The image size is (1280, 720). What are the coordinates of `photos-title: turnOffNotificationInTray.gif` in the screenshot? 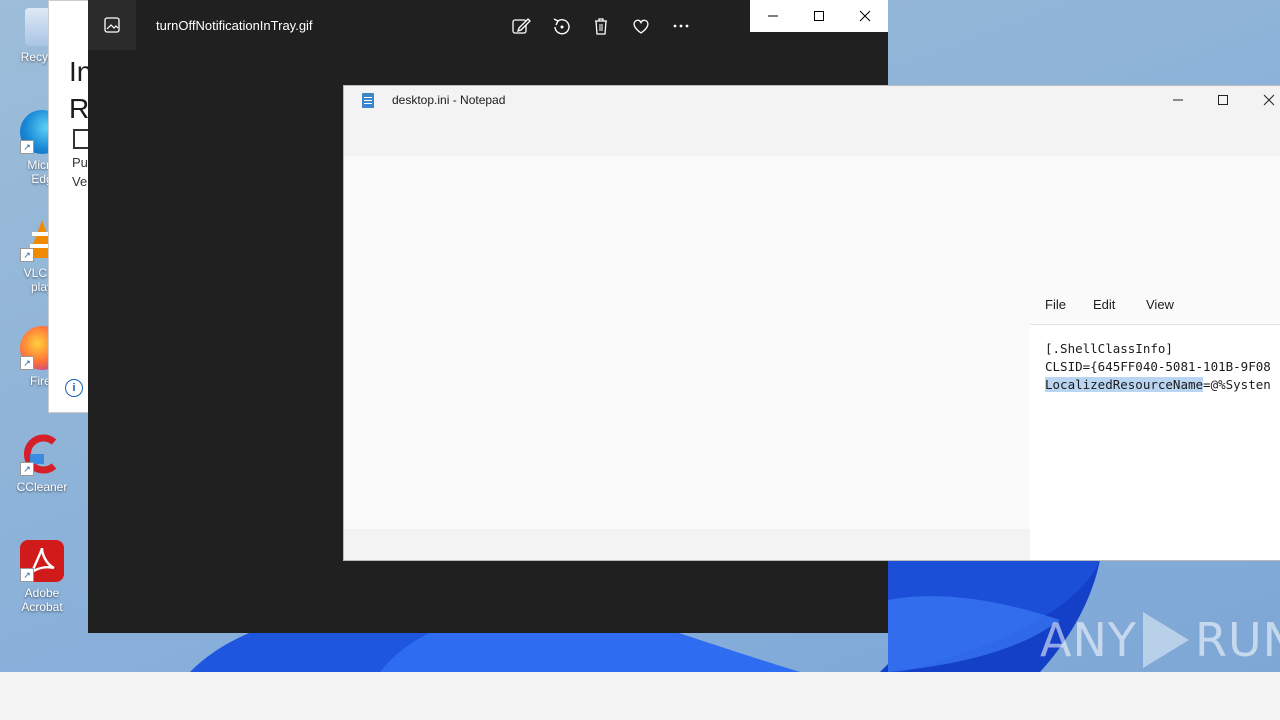 It's located at (234, 25).